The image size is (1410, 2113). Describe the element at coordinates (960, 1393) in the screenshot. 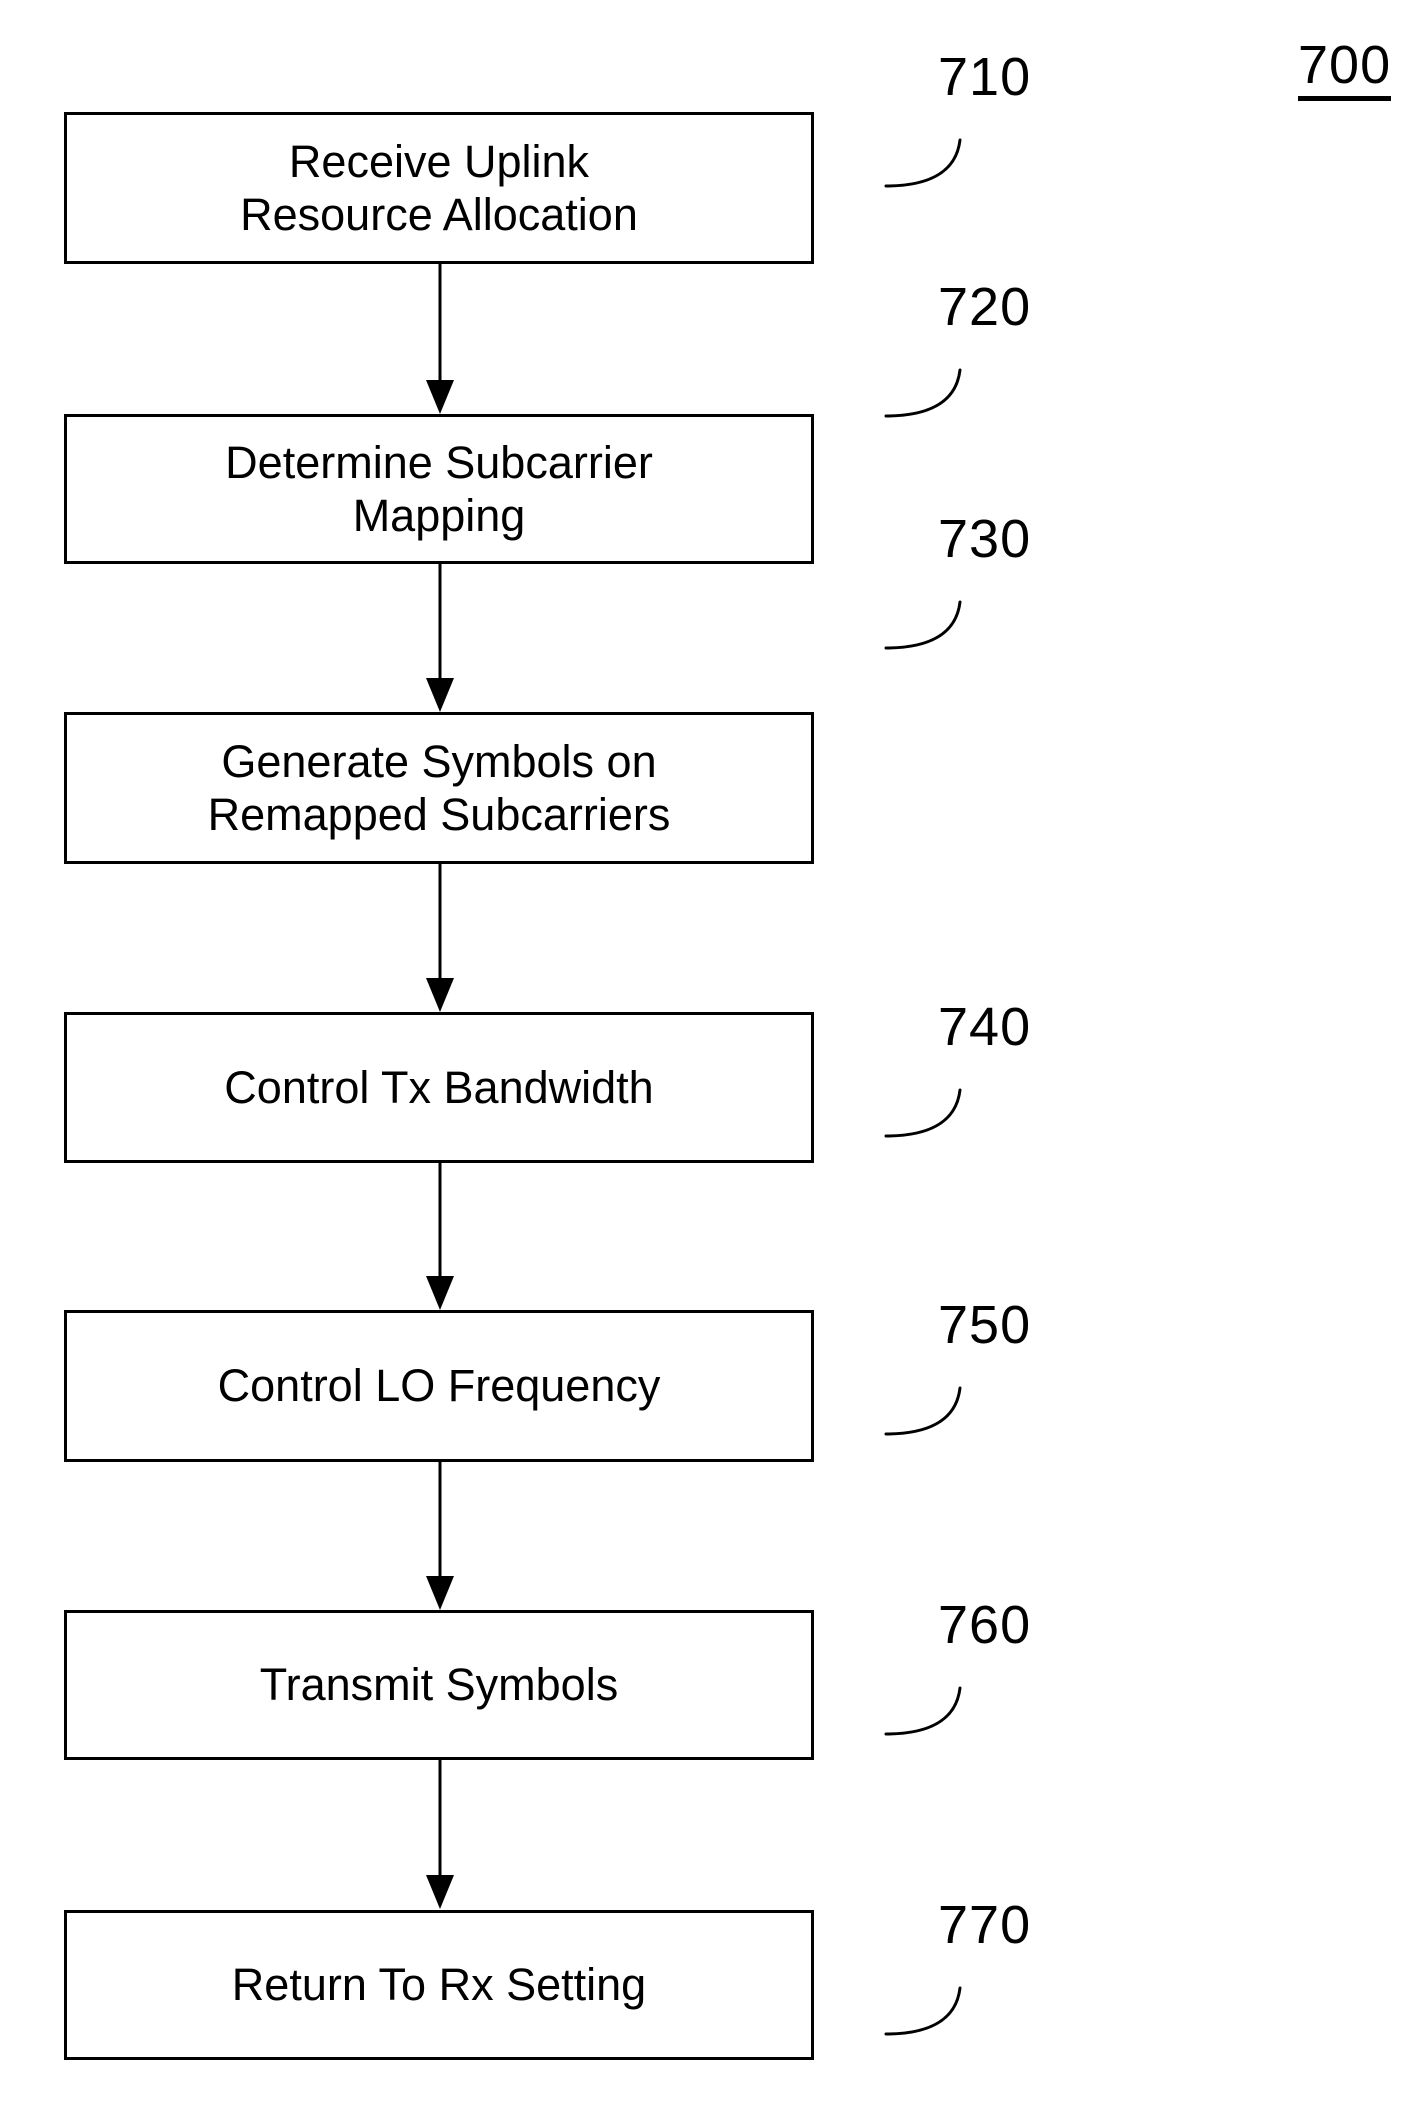

I see `leader-line-750-icon` at that location.